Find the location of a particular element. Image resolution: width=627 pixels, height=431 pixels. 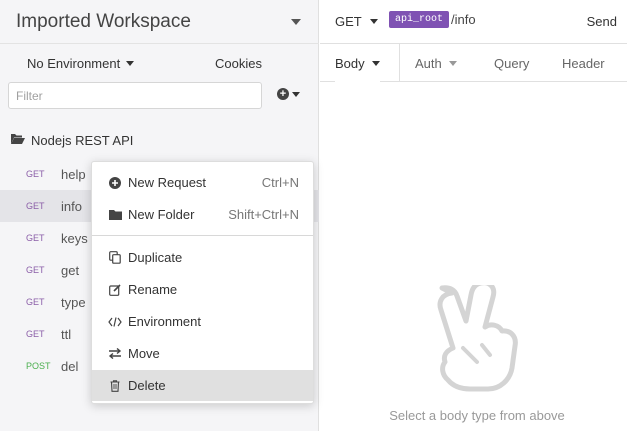

menu-divider is located at coordinates (202, 235).